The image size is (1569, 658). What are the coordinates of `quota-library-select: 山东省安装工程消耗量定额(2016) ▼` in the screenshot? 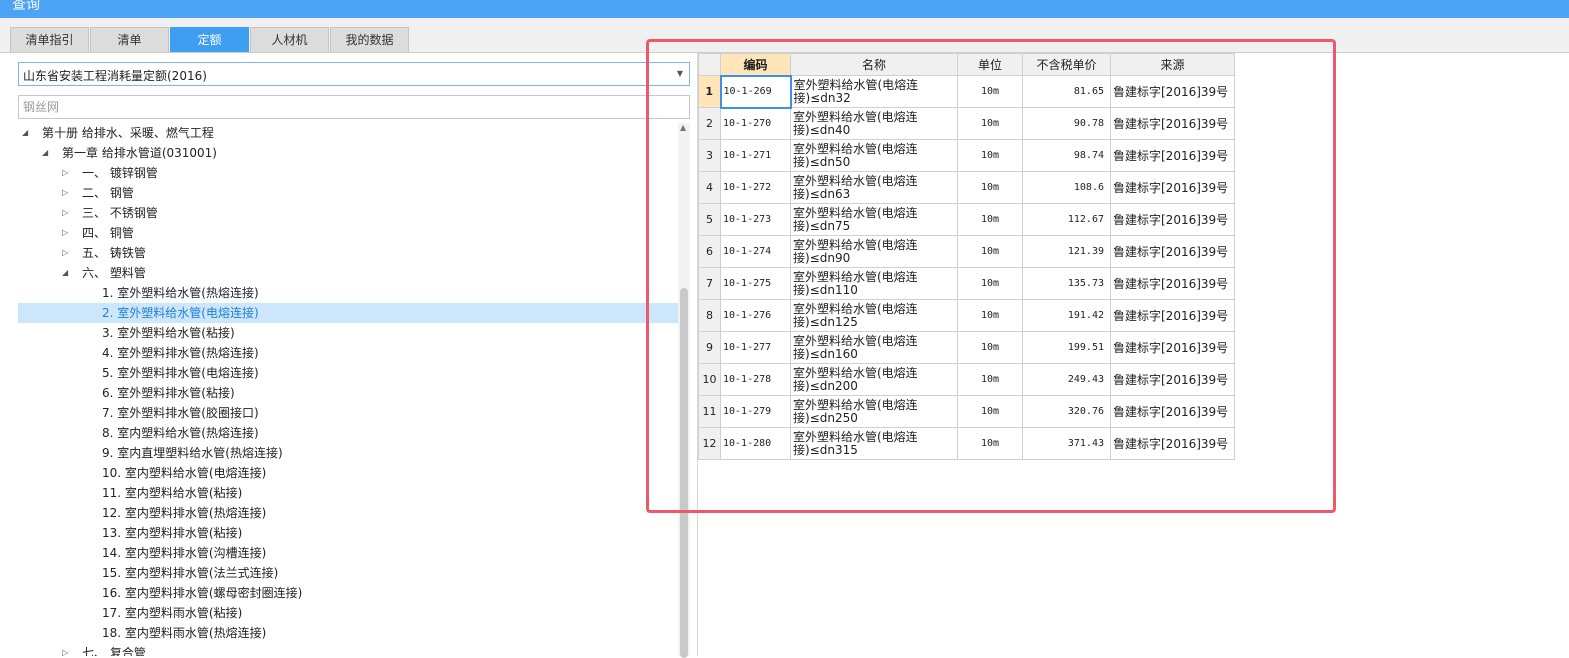 It's located at (354, 74).